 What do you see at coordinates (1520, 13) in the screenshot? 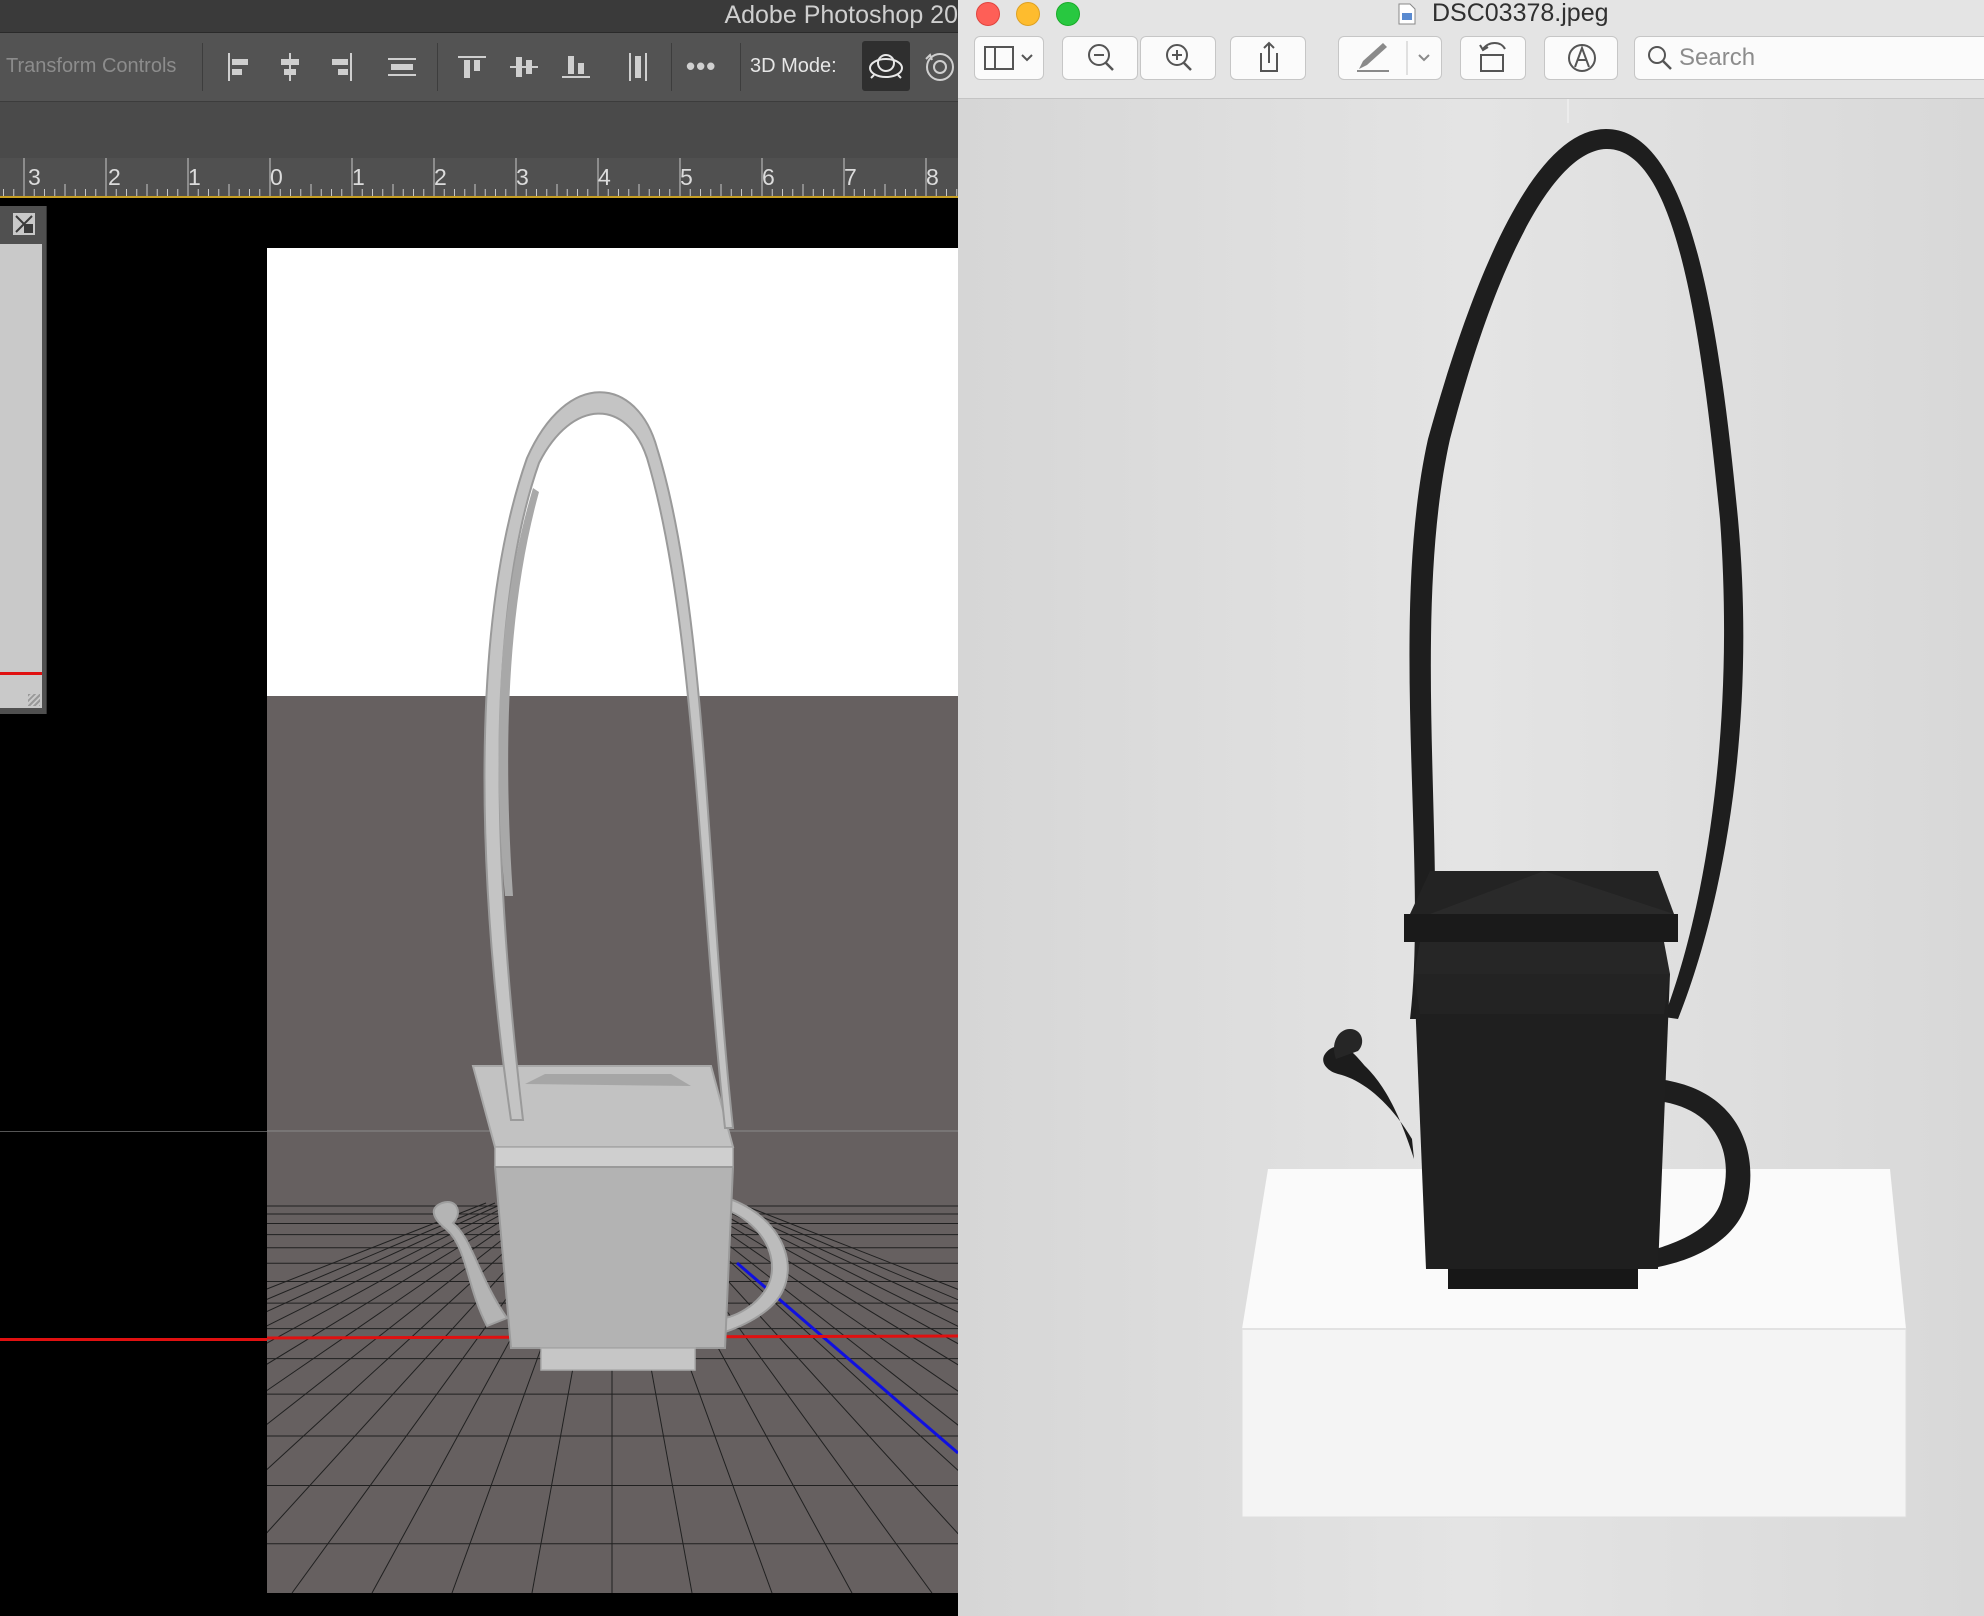
I see `preview-file-name: DSC03378.jpeg` at bounding box center [1520, 13].